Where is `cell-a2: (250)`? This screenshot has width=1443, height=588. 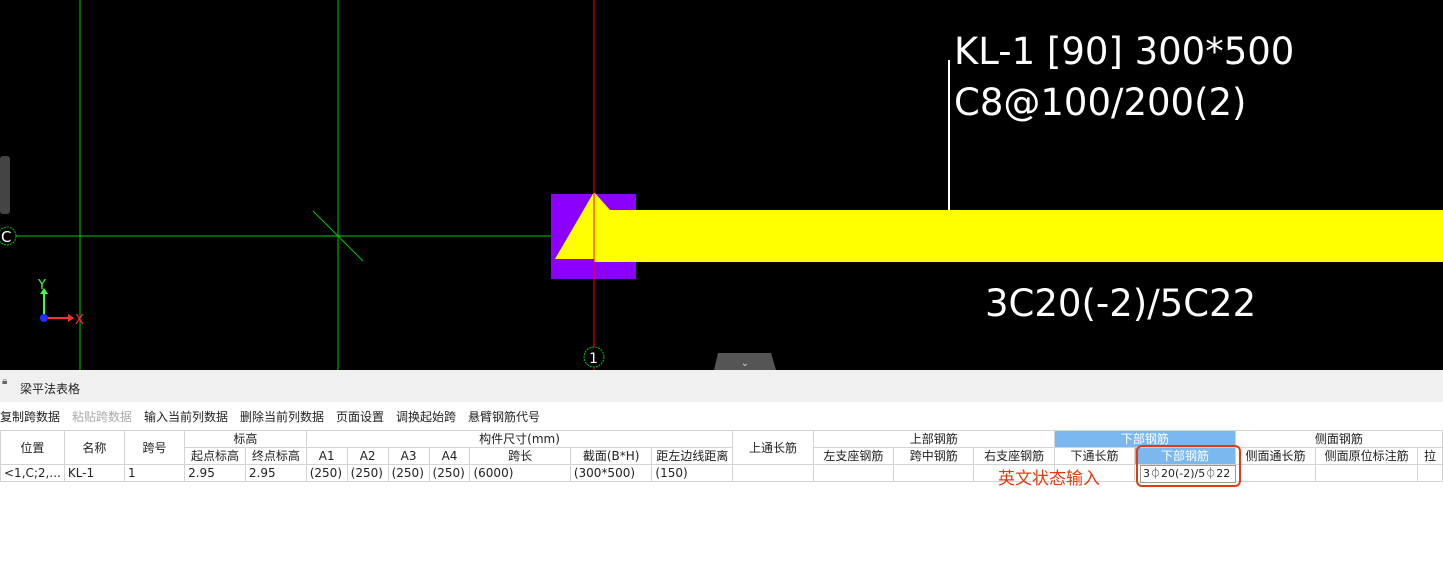 cell-a2: (250) is located at coordinates (367, 473).